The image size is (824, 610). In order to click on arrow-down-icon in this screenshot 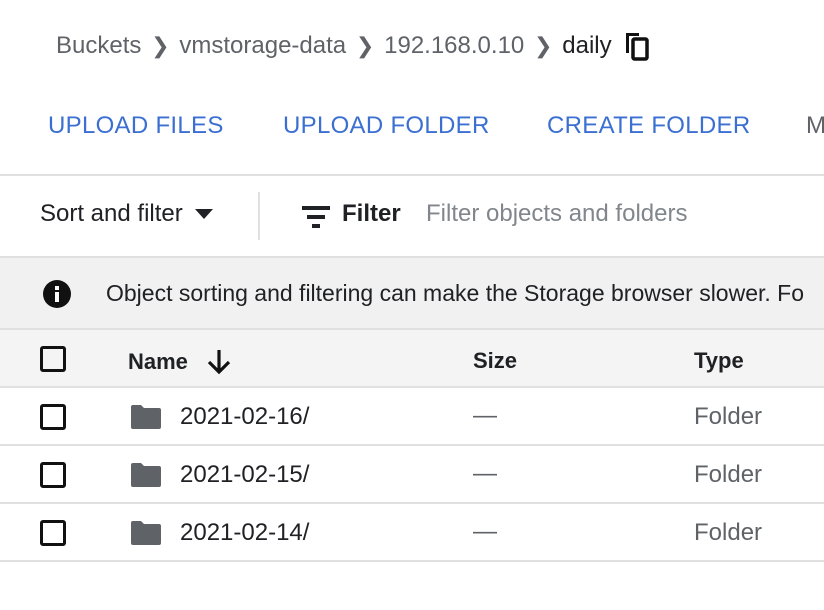, I will do `click(219, 362)`.